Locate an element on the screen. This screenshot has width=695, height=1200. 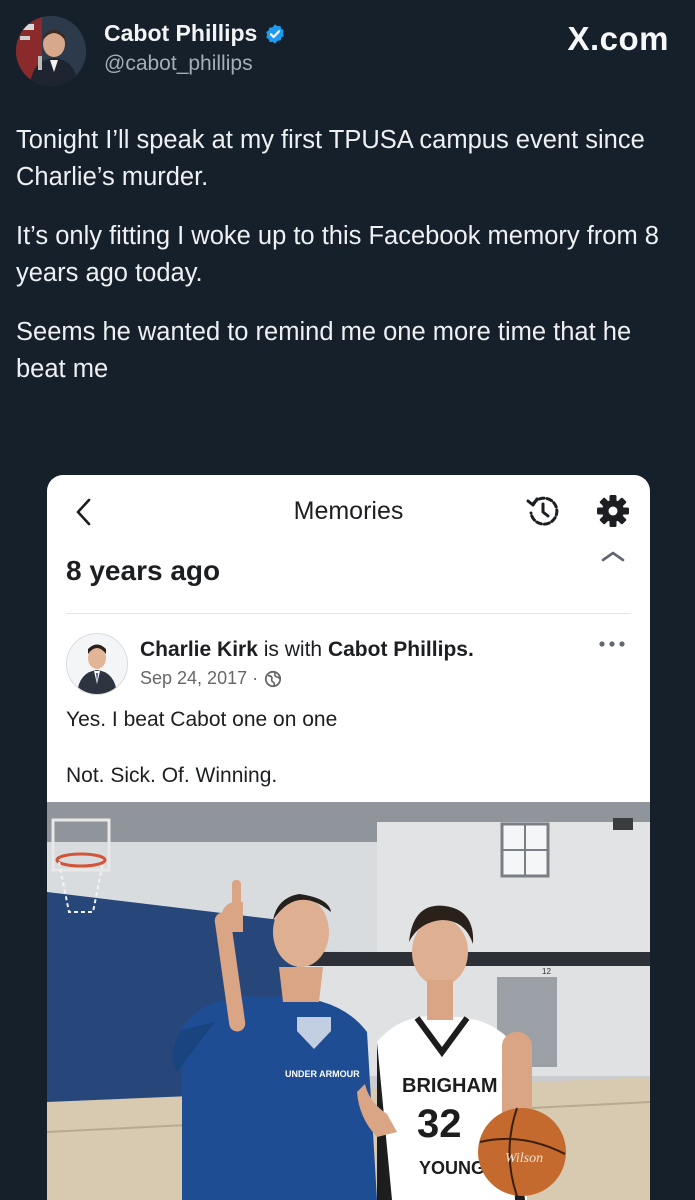
post-header-line: Charlie Kirk is with Cabot Phillips. is located at coordinates (307, 650).